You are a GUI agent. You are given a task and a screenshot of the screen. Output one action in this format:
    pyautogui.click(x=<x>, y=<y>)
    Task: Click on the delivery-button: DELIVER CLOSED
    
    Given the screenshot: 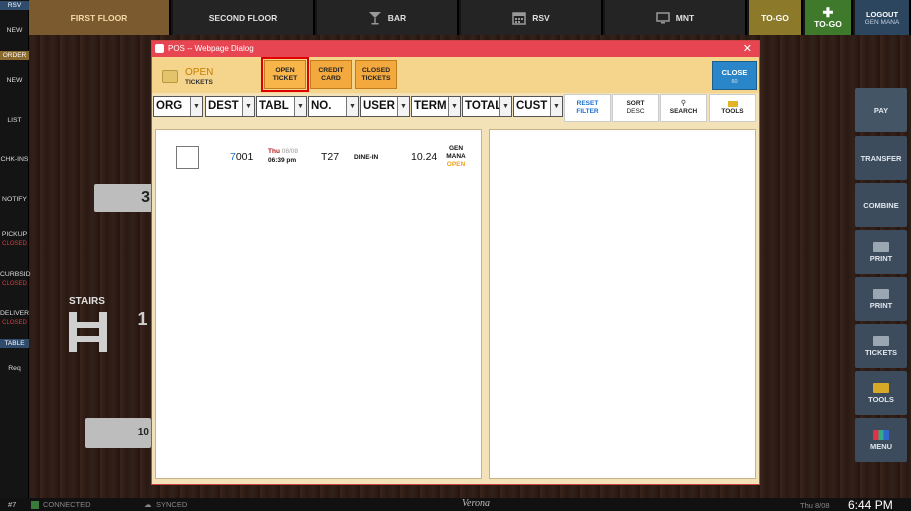 What is the action you would take?
    pyautogui.click(x=14, y=318)
    